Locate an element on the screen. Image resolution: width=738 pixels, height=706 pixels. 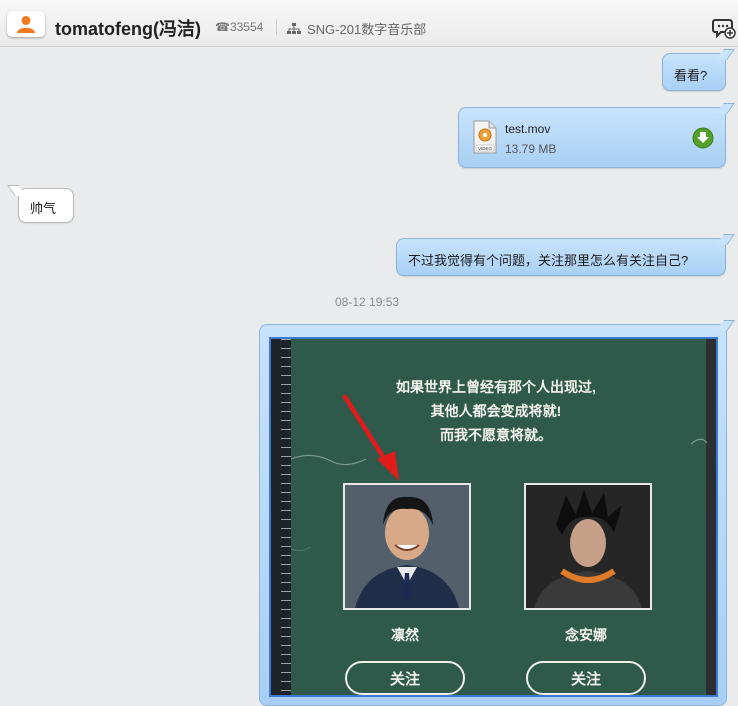
contact-avatar is located at coordinates (26, 24).